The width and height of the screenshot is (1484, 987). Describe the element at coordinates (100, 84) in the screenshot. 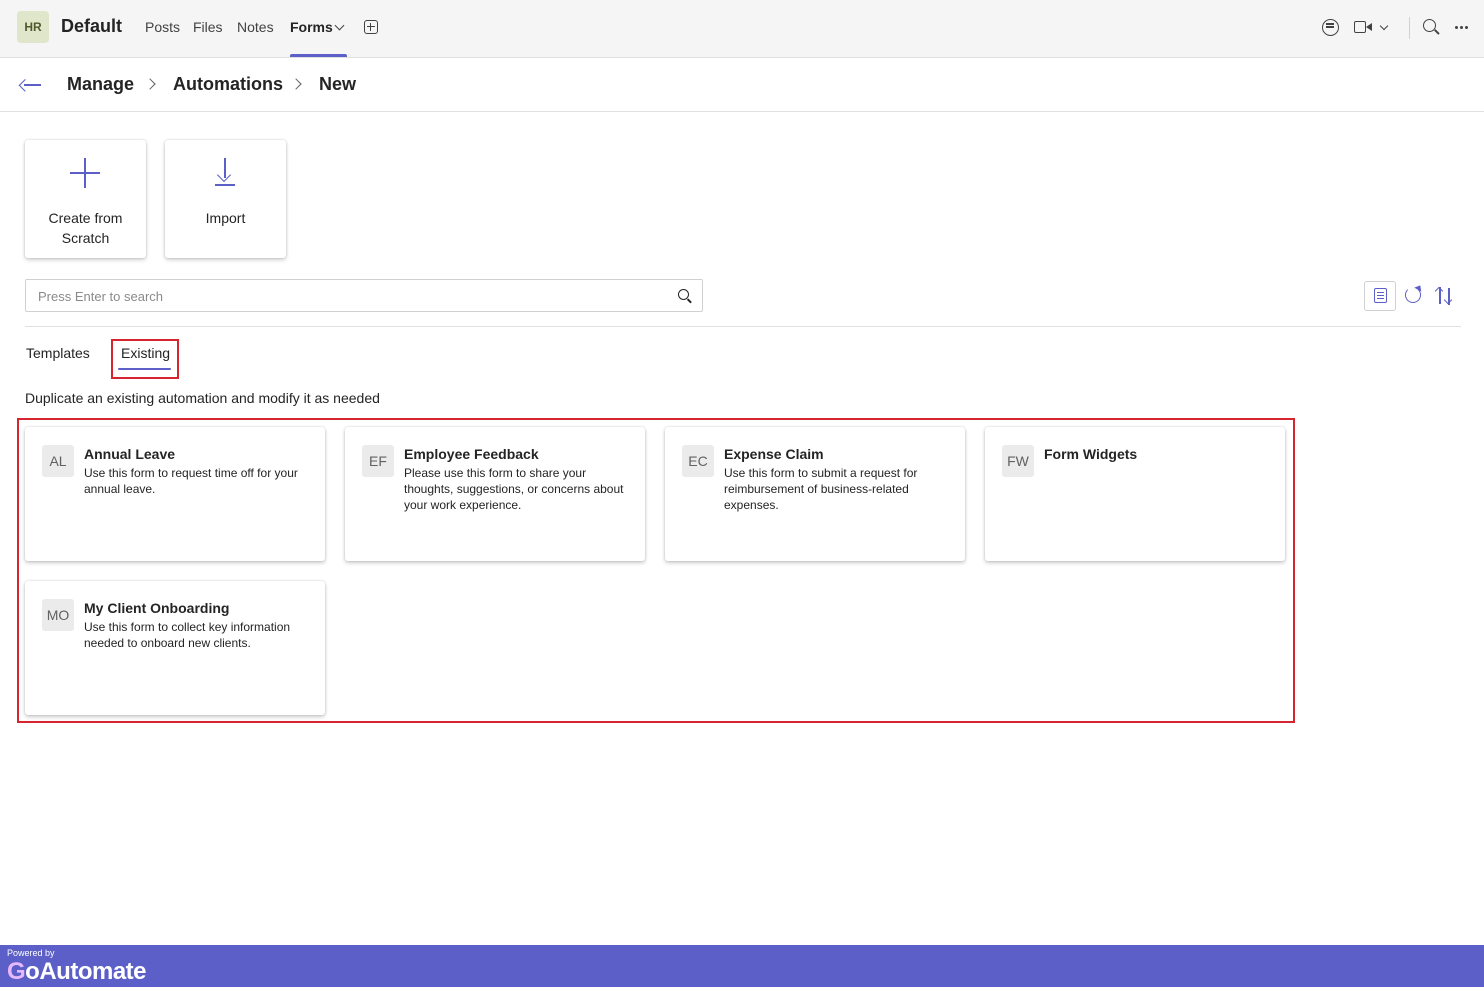

I see `breadcrumb-manage: Manage` at that location.